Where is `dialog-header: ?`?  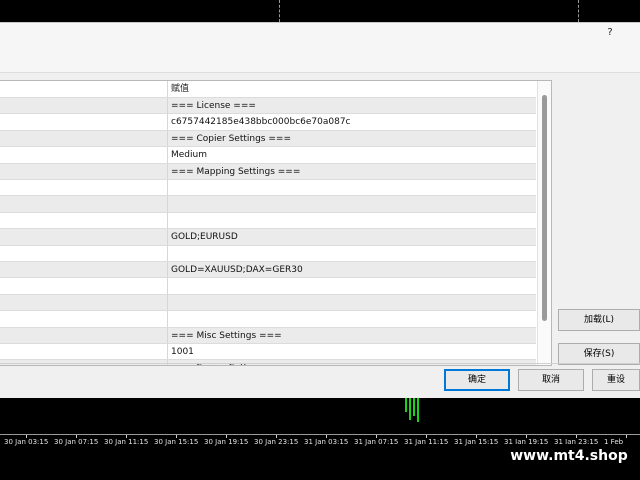
dialog-header: ? is located at coordinates (320, 48).